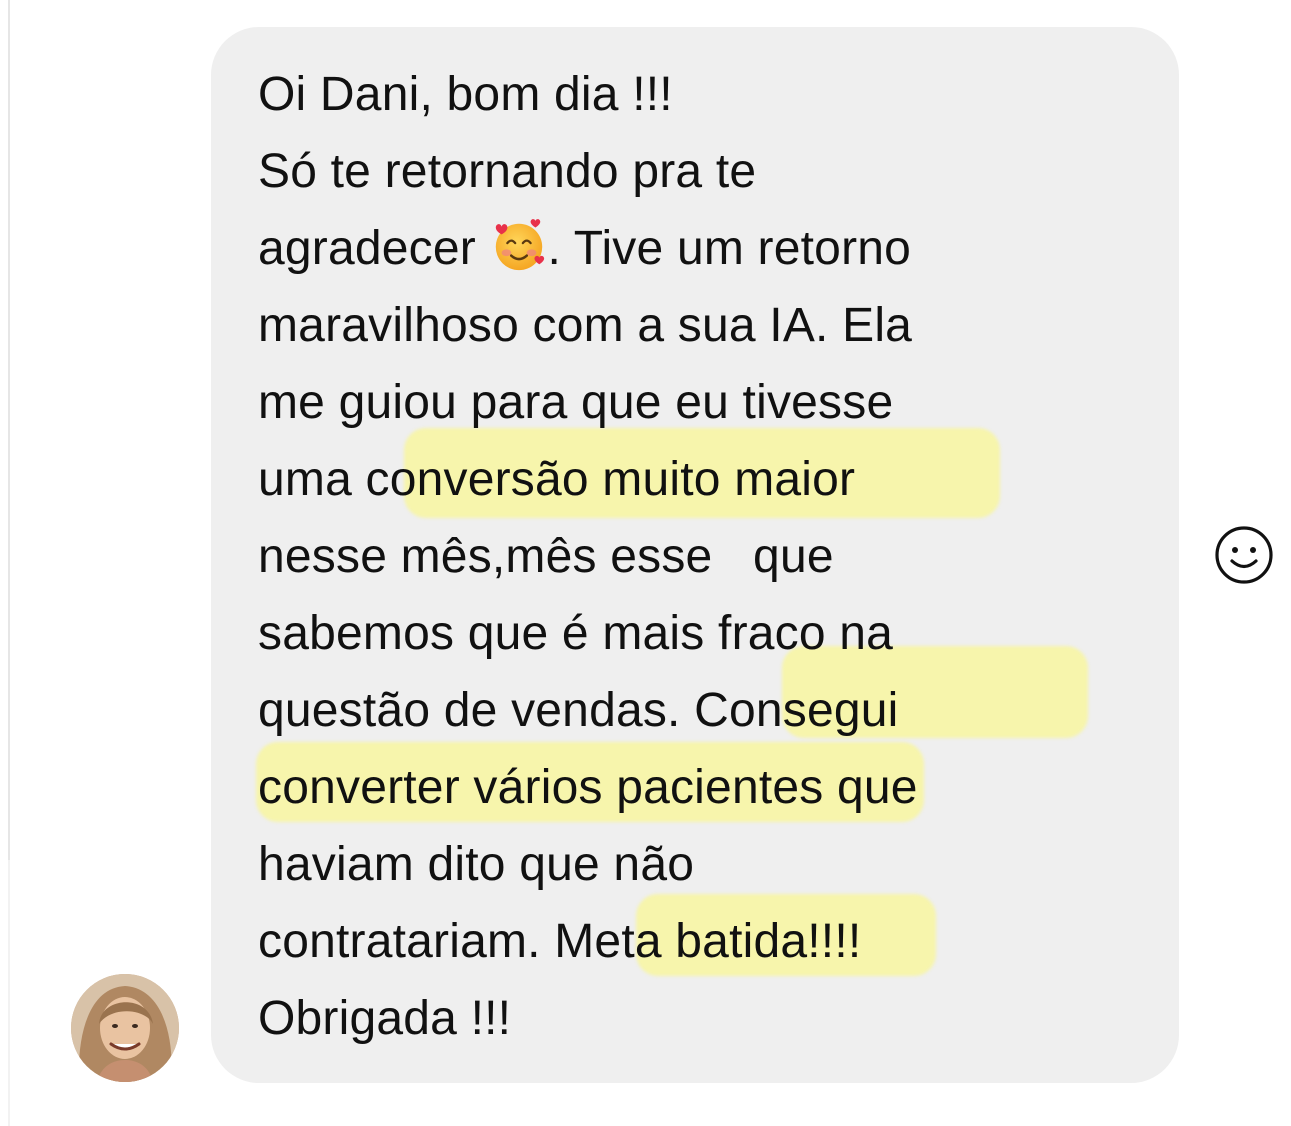 The height and width of the screenshot is (1126, 1291). What do you see at coordinates (546, 556) in the screenshot?
I see `message-line: nesse mês,mês esse que` at bounding box center [546, 556].